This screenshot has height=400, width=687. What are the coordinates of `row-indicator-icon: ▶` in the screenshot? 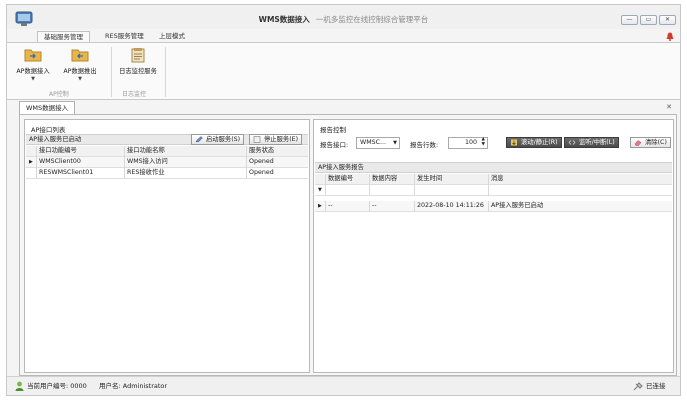 It's located at (320, 206).